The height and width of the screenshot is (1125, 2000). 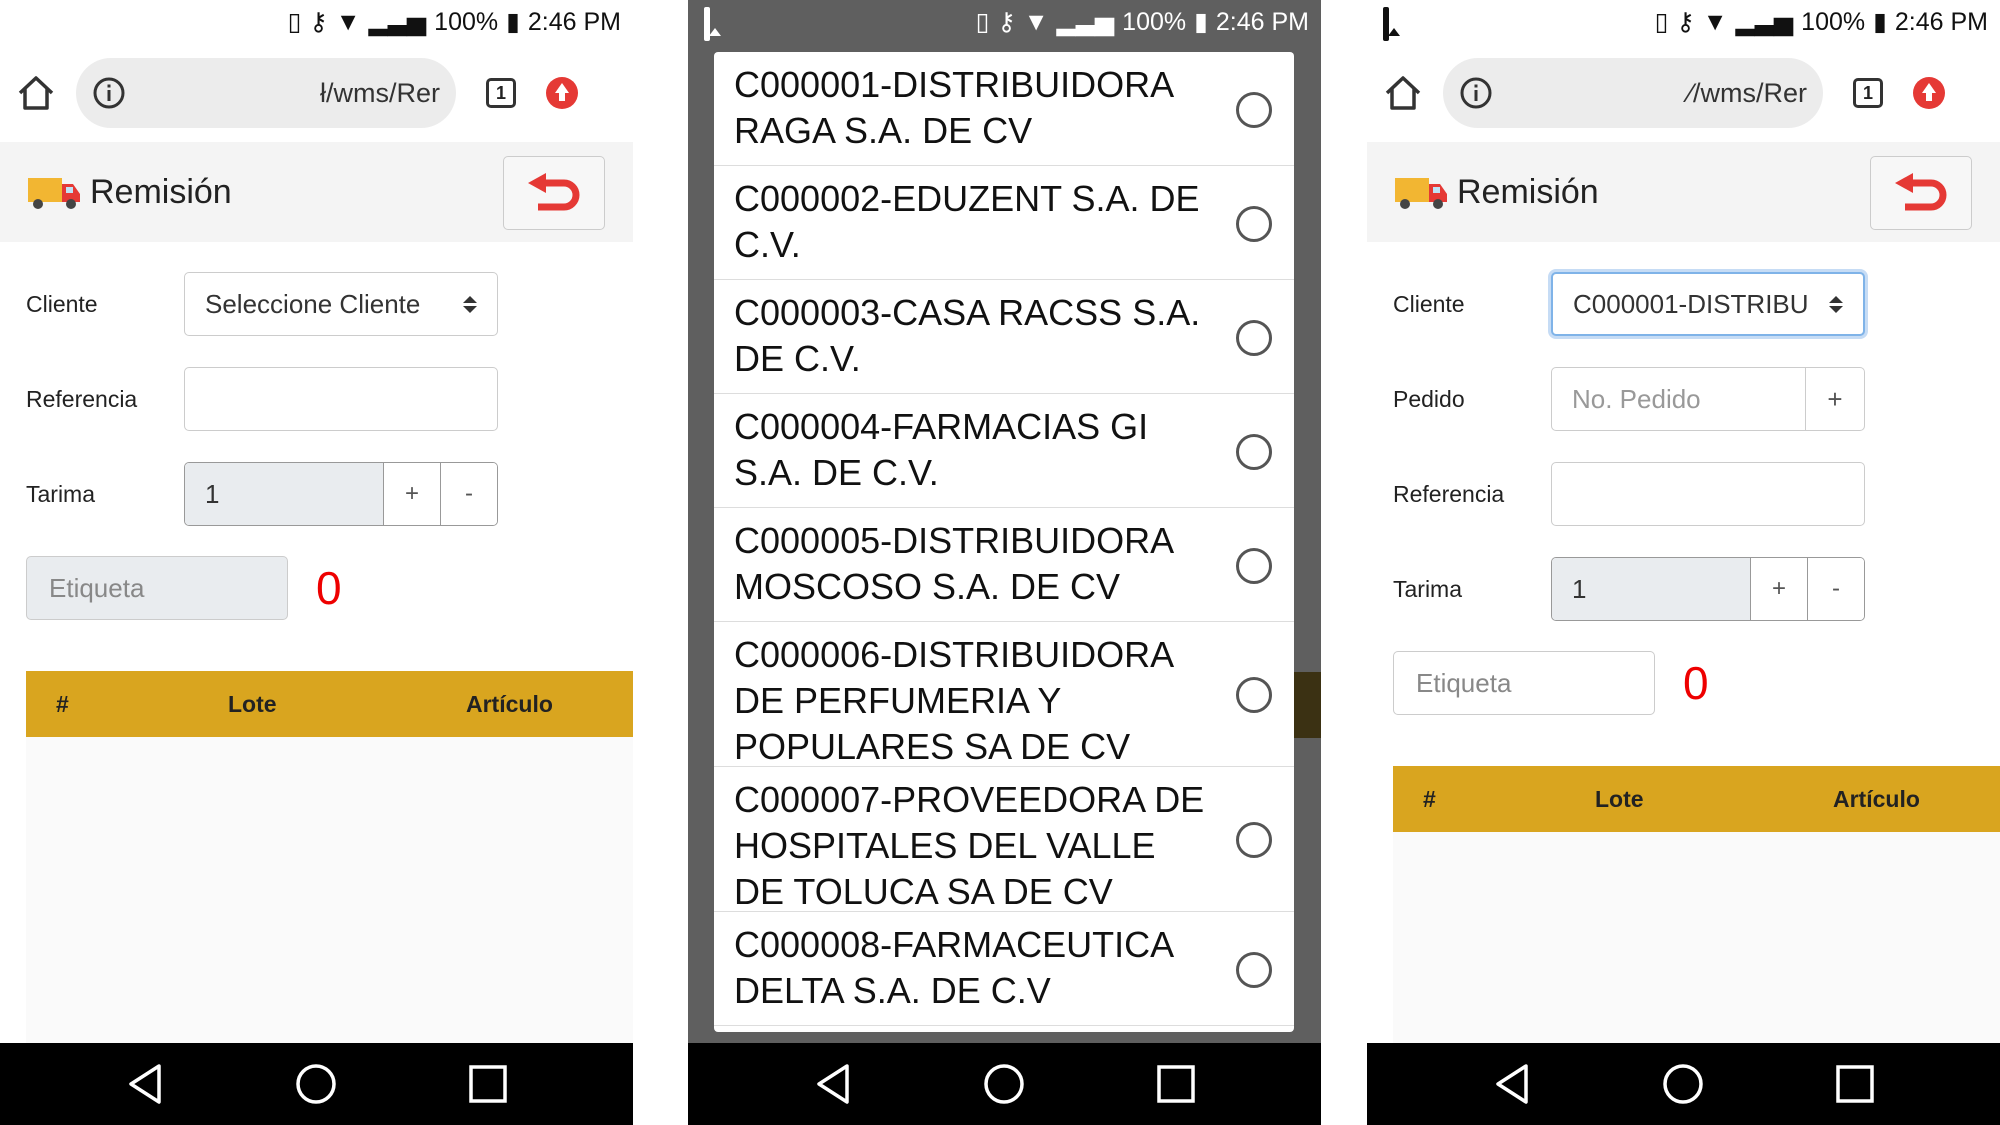 What do you see at coordinates (380, 92) in the screenshot?
I see `url-text: ł/wms/Rer` at bounding box center [380, 92].